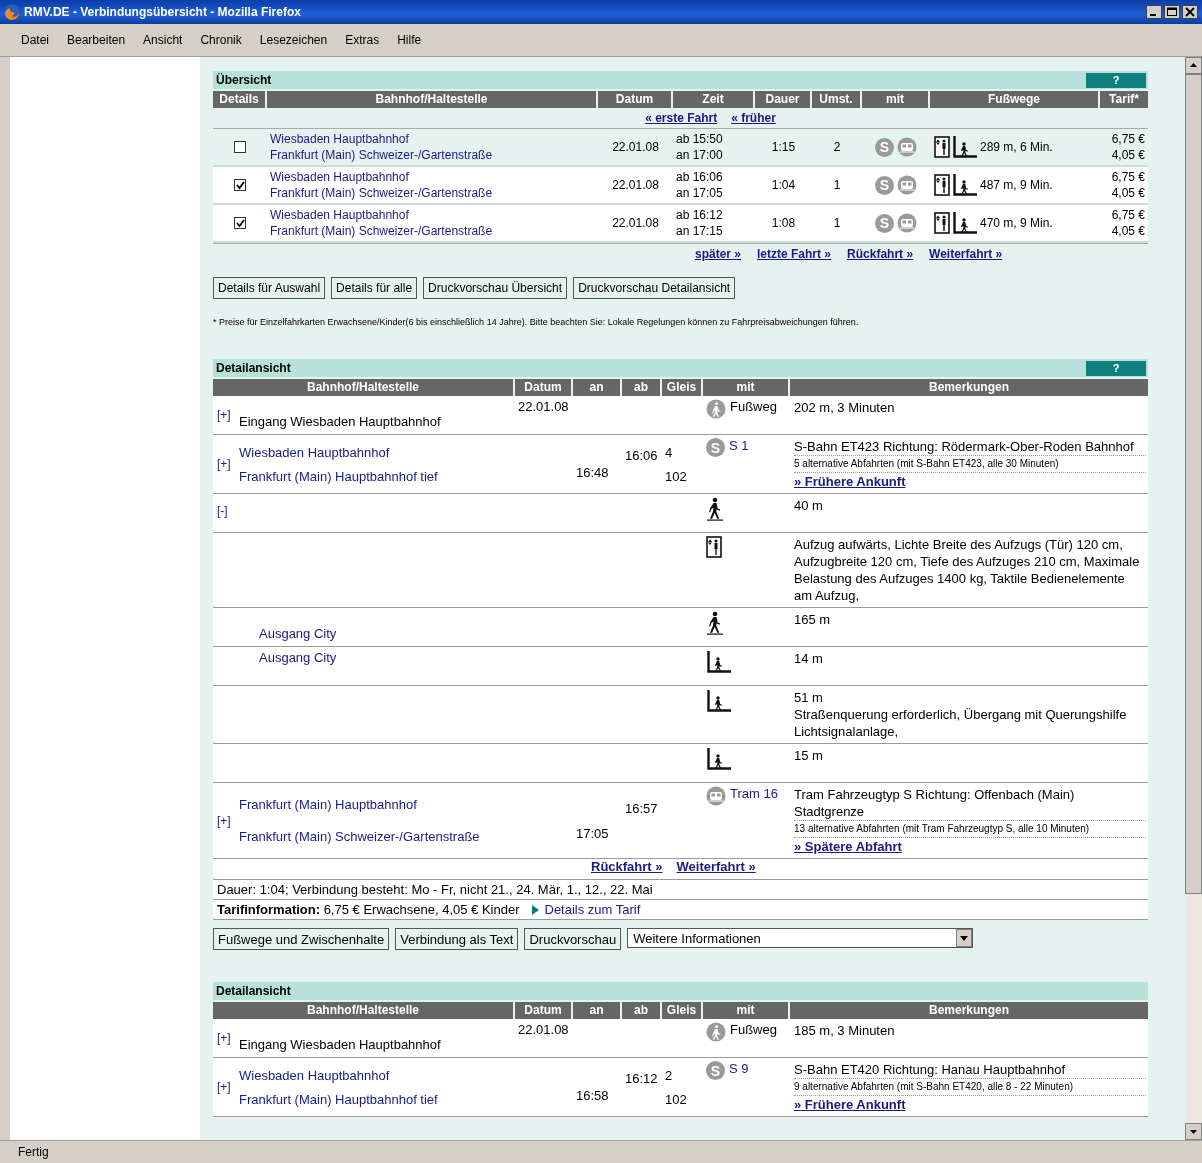  Describe the element at coordinates (654, 288) in the screenshot. I see `action-button: Druckvorschau Detailansicht` at that location.